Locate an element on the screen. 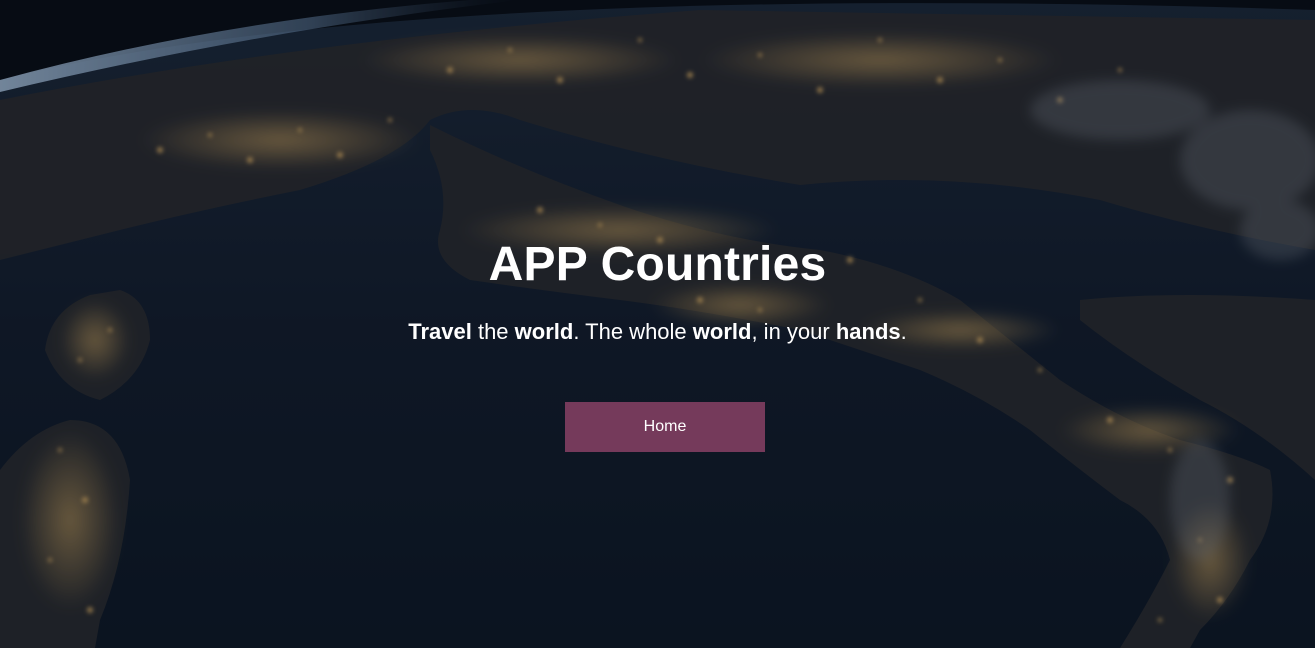 This screenshot has width=1315, height=648. tagline-text-1: the is located at coordinates (493, 331).